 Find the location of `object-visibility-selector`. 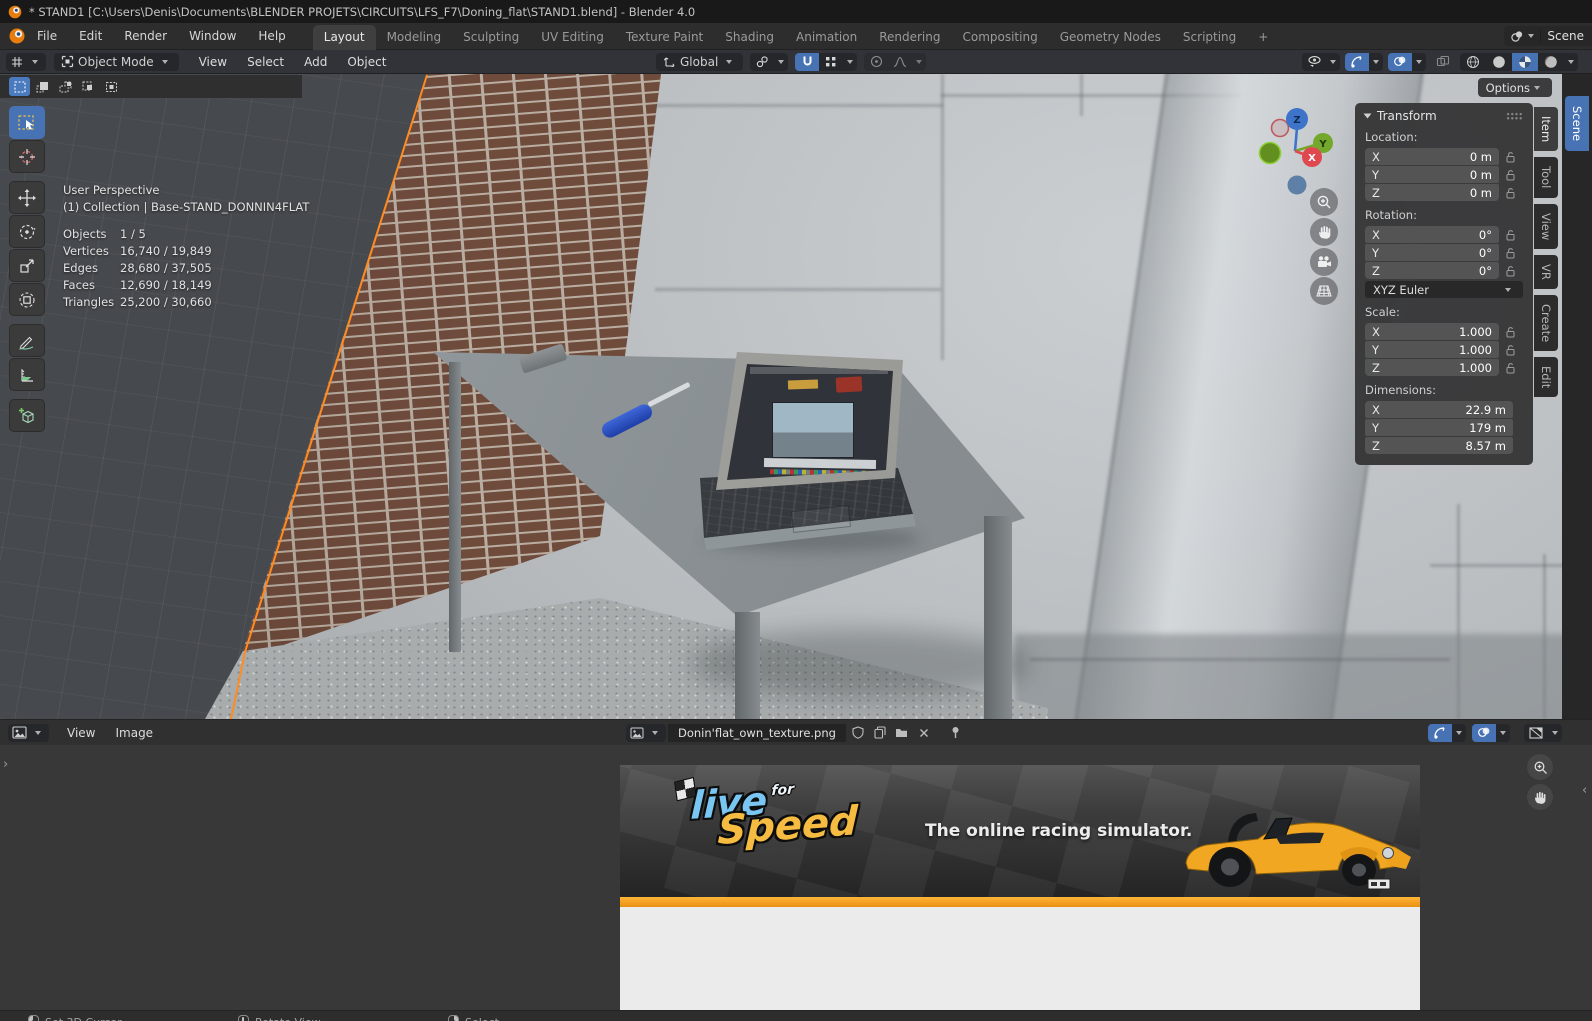

object-visibility-selector is located at coordinates (1321, 61).